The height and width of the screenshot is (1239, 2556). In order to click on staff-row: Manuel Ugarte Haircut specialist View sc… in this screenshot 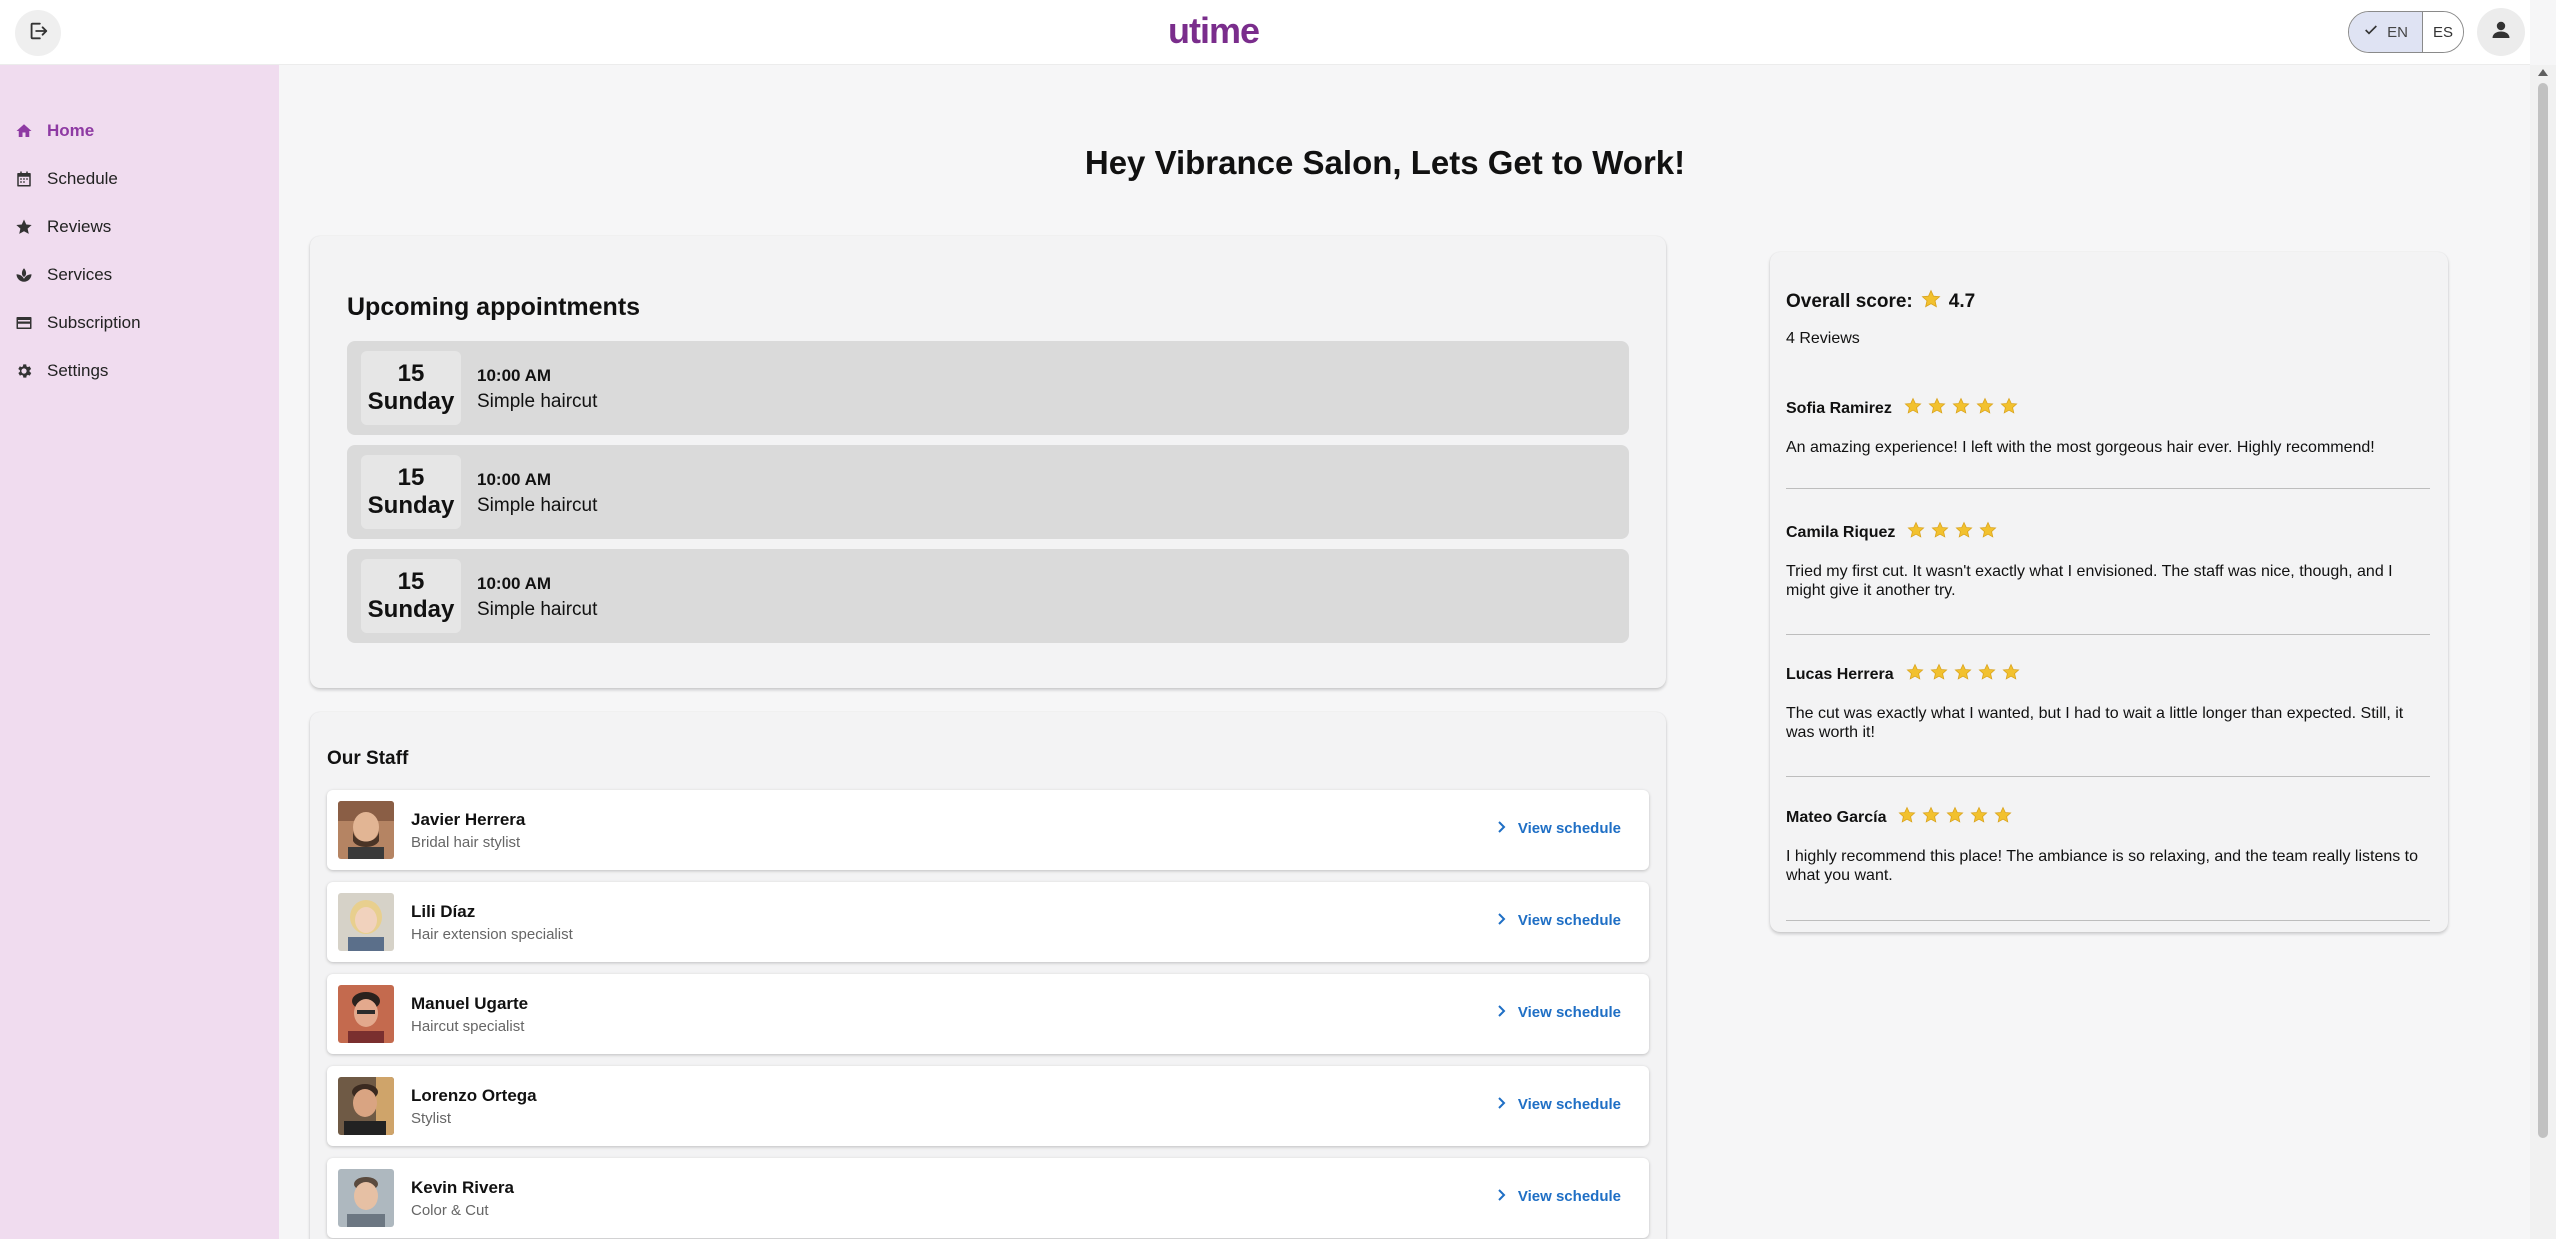, I will do `click(988, 1014)`.